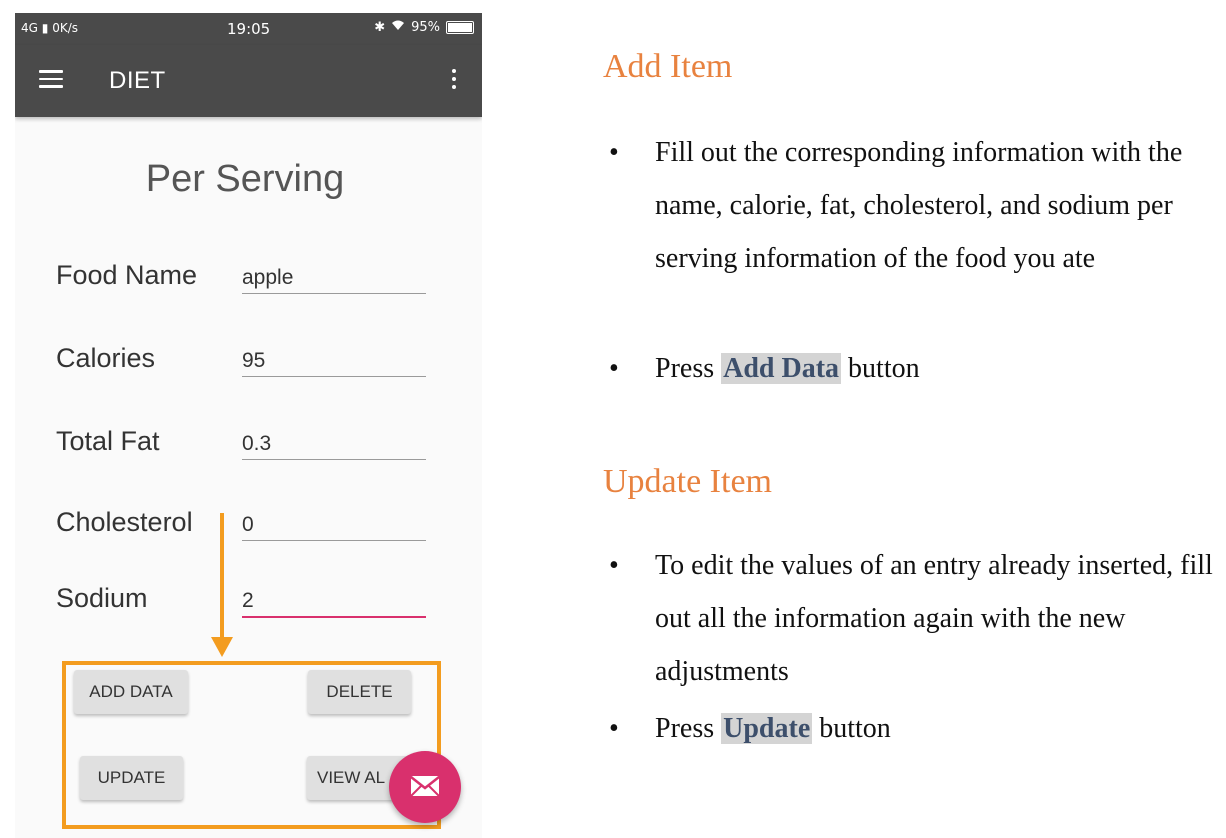 The image size is (1226, 838). Describe the element at coordinates (687, 481) in the screenshot. I see `update-item-title: Update Item` at that location.